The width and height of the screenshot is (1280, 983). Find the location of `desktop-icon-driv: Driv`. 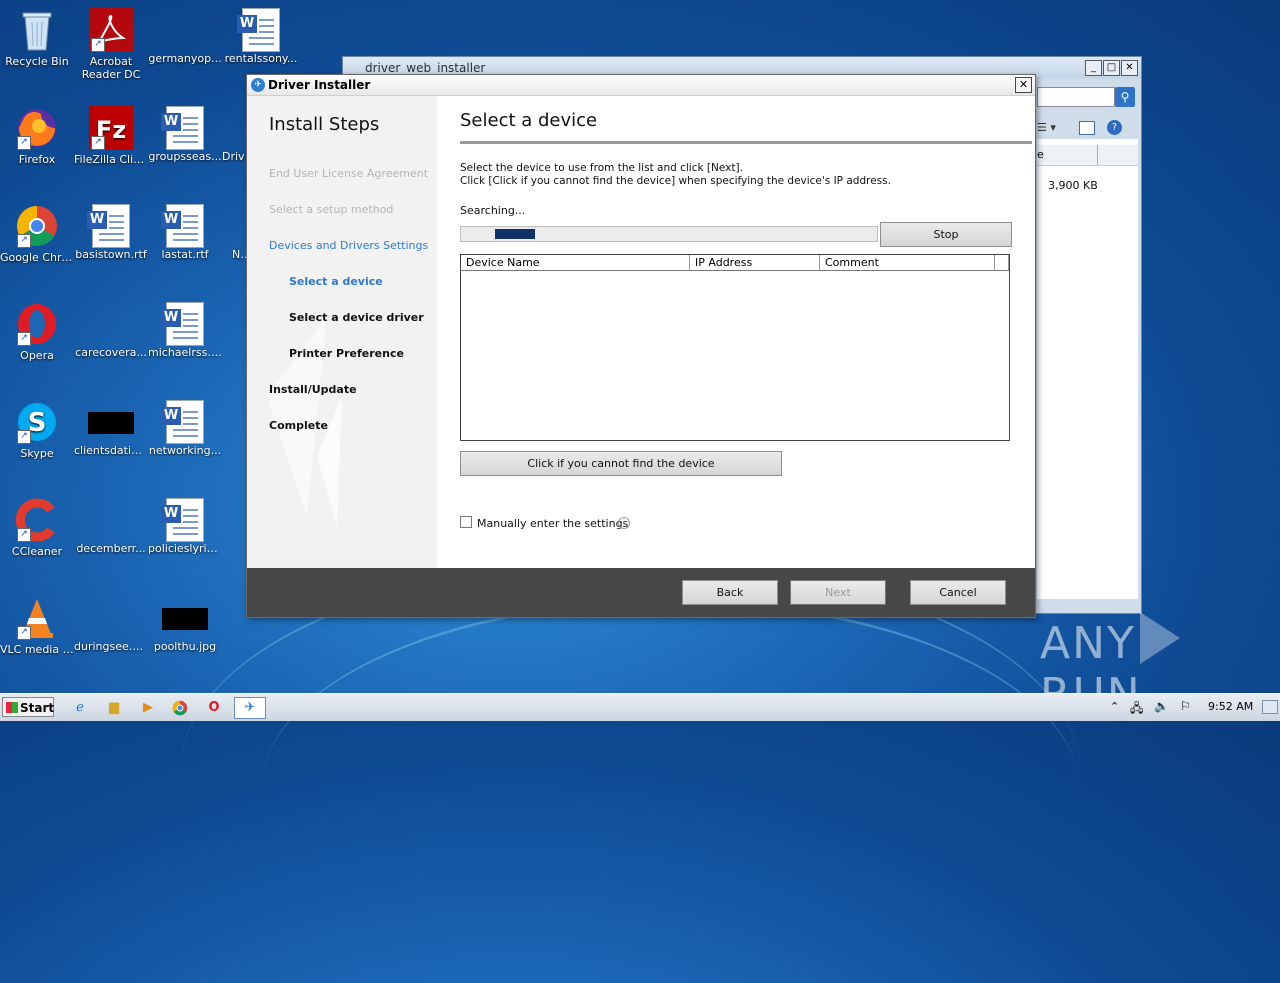

desktop-icon-driv: Driv is located at coordinates (234, 134).